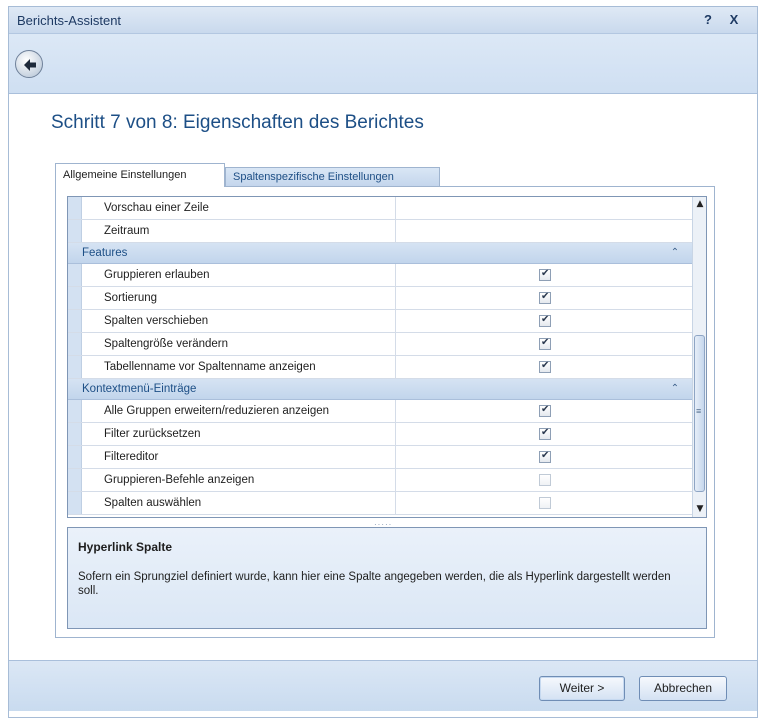 The width and height of the screenshot is (765, 726). I want to click on property-row: Vorschau einer Zeile, so click(380, 208).